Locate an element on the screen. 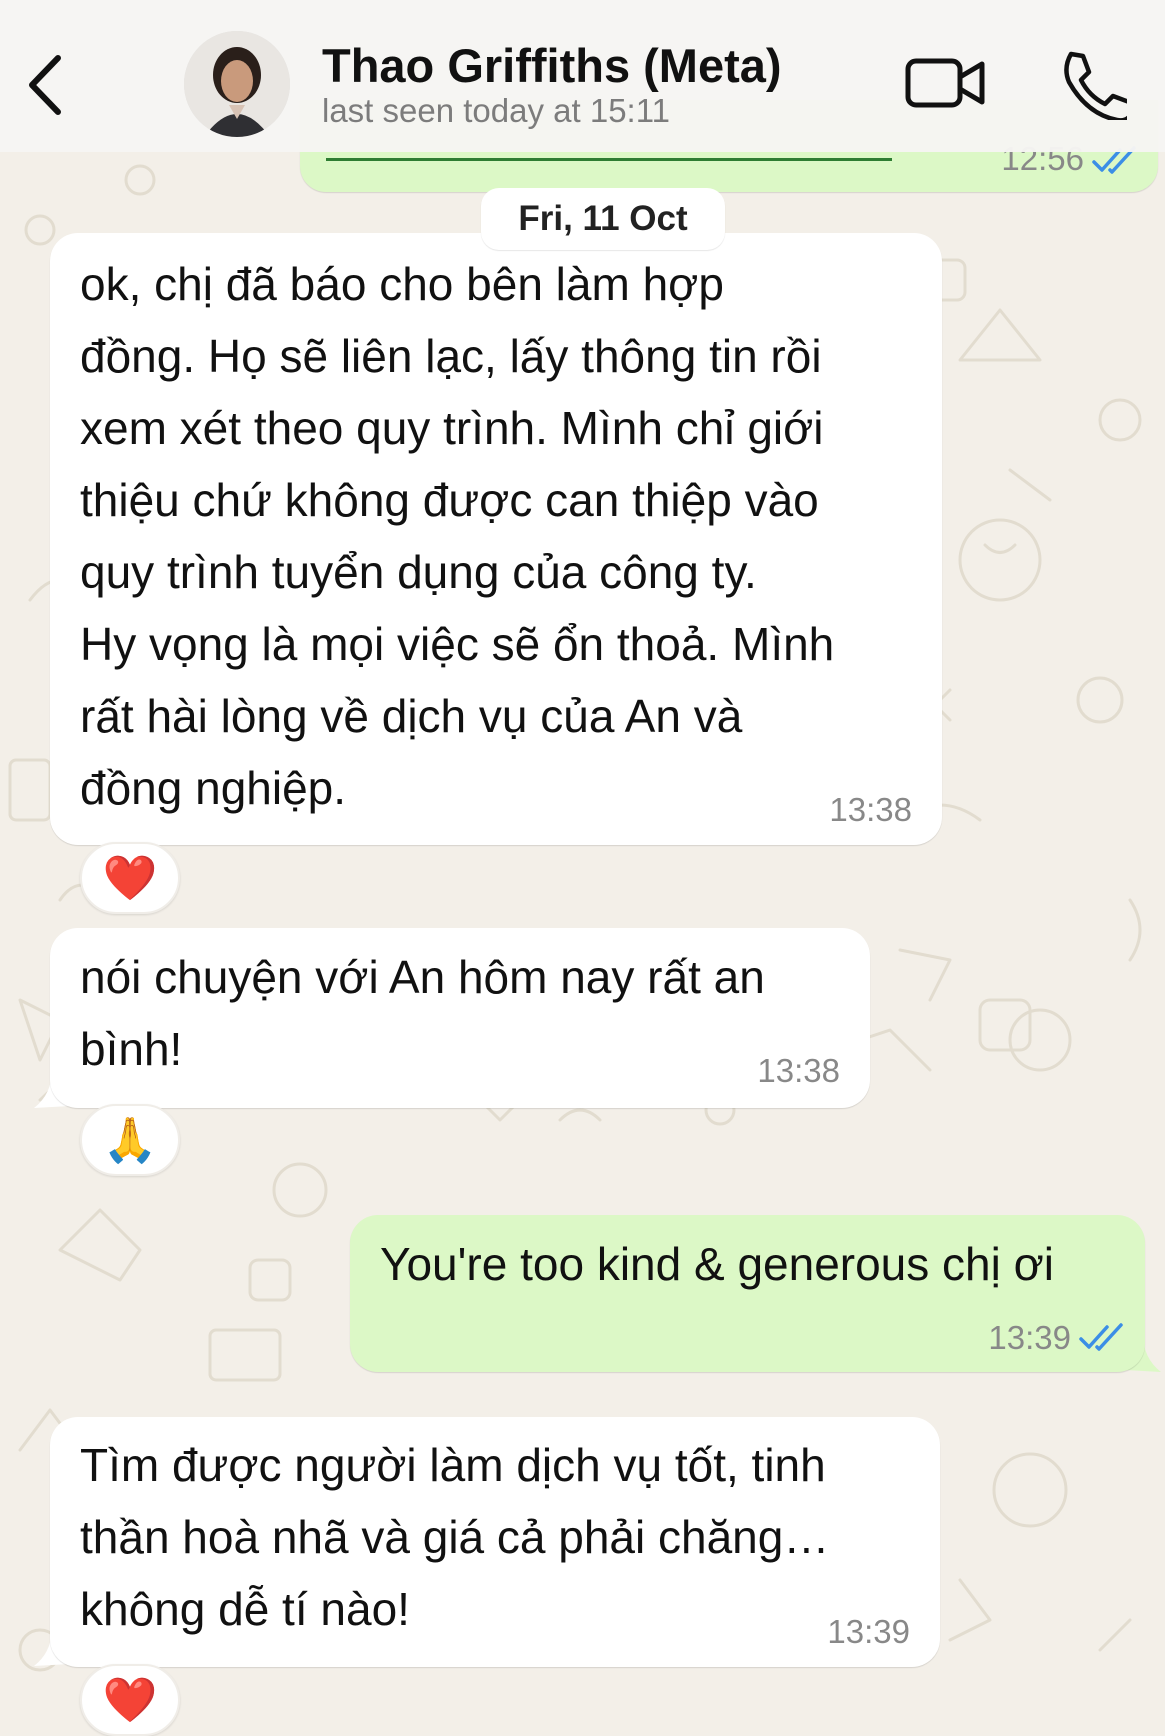  read-receipt-icon is located at coordinates (1101, 1337).